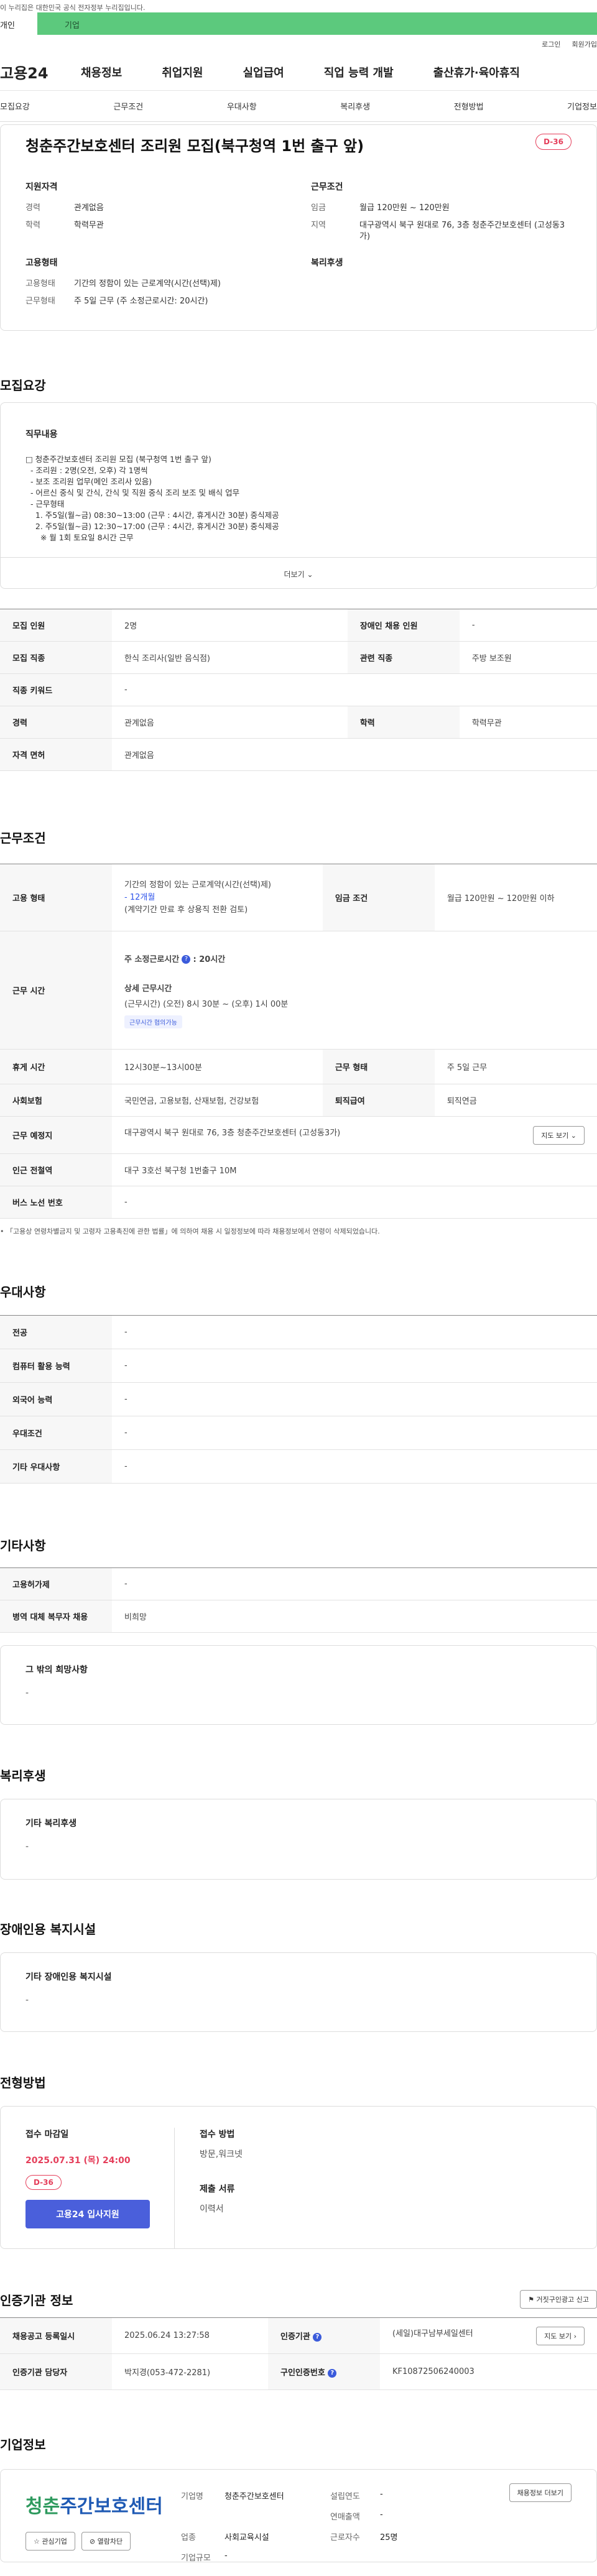 The image size is (597, 2576). What do you see at coordinates (298, 625) in the screenshot?
I see `table-row: 모집 인원 2명 장애인 채용 인원 -` at bounding box center [298, 625].